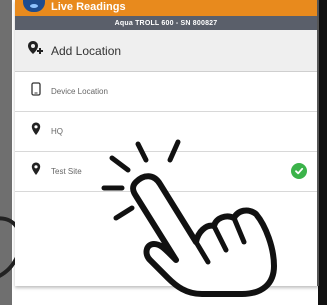 The height and width of the screenshot is (305, 327). What do you see at coordinates (166, 92) in the screenshot?
I see `location-item-device: Device Location` at bounding box center [166, 92].